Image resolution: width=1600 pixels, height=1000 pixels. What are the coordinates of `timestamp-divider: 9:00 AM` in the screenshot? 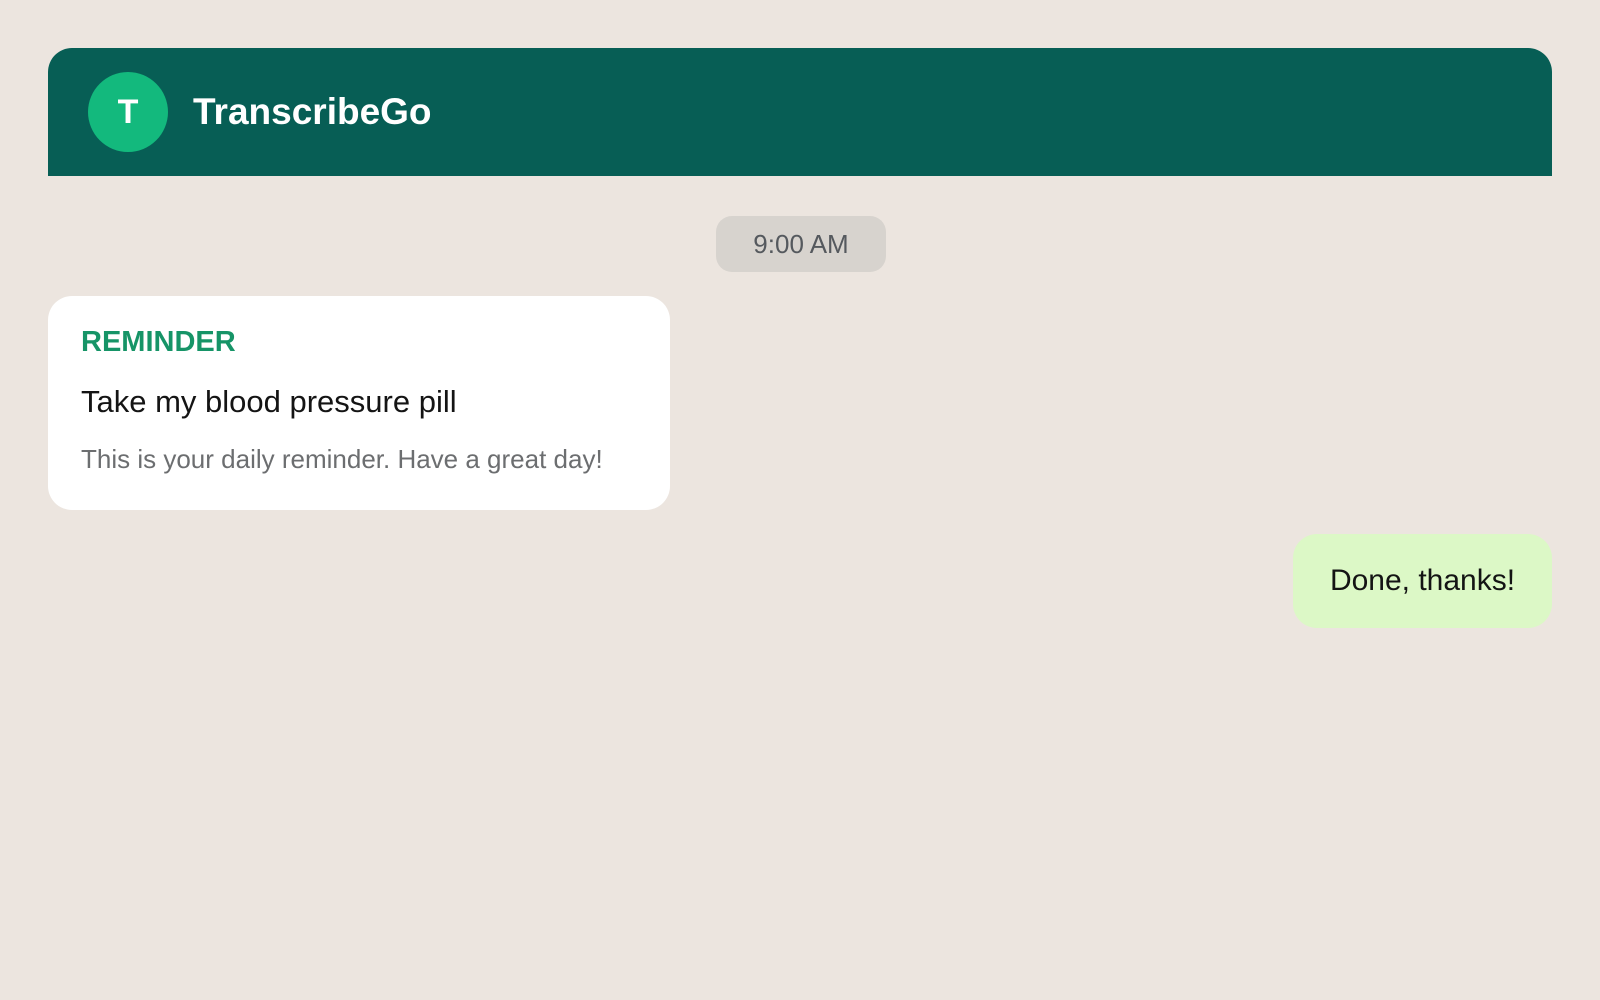 It's located at (801, 244).